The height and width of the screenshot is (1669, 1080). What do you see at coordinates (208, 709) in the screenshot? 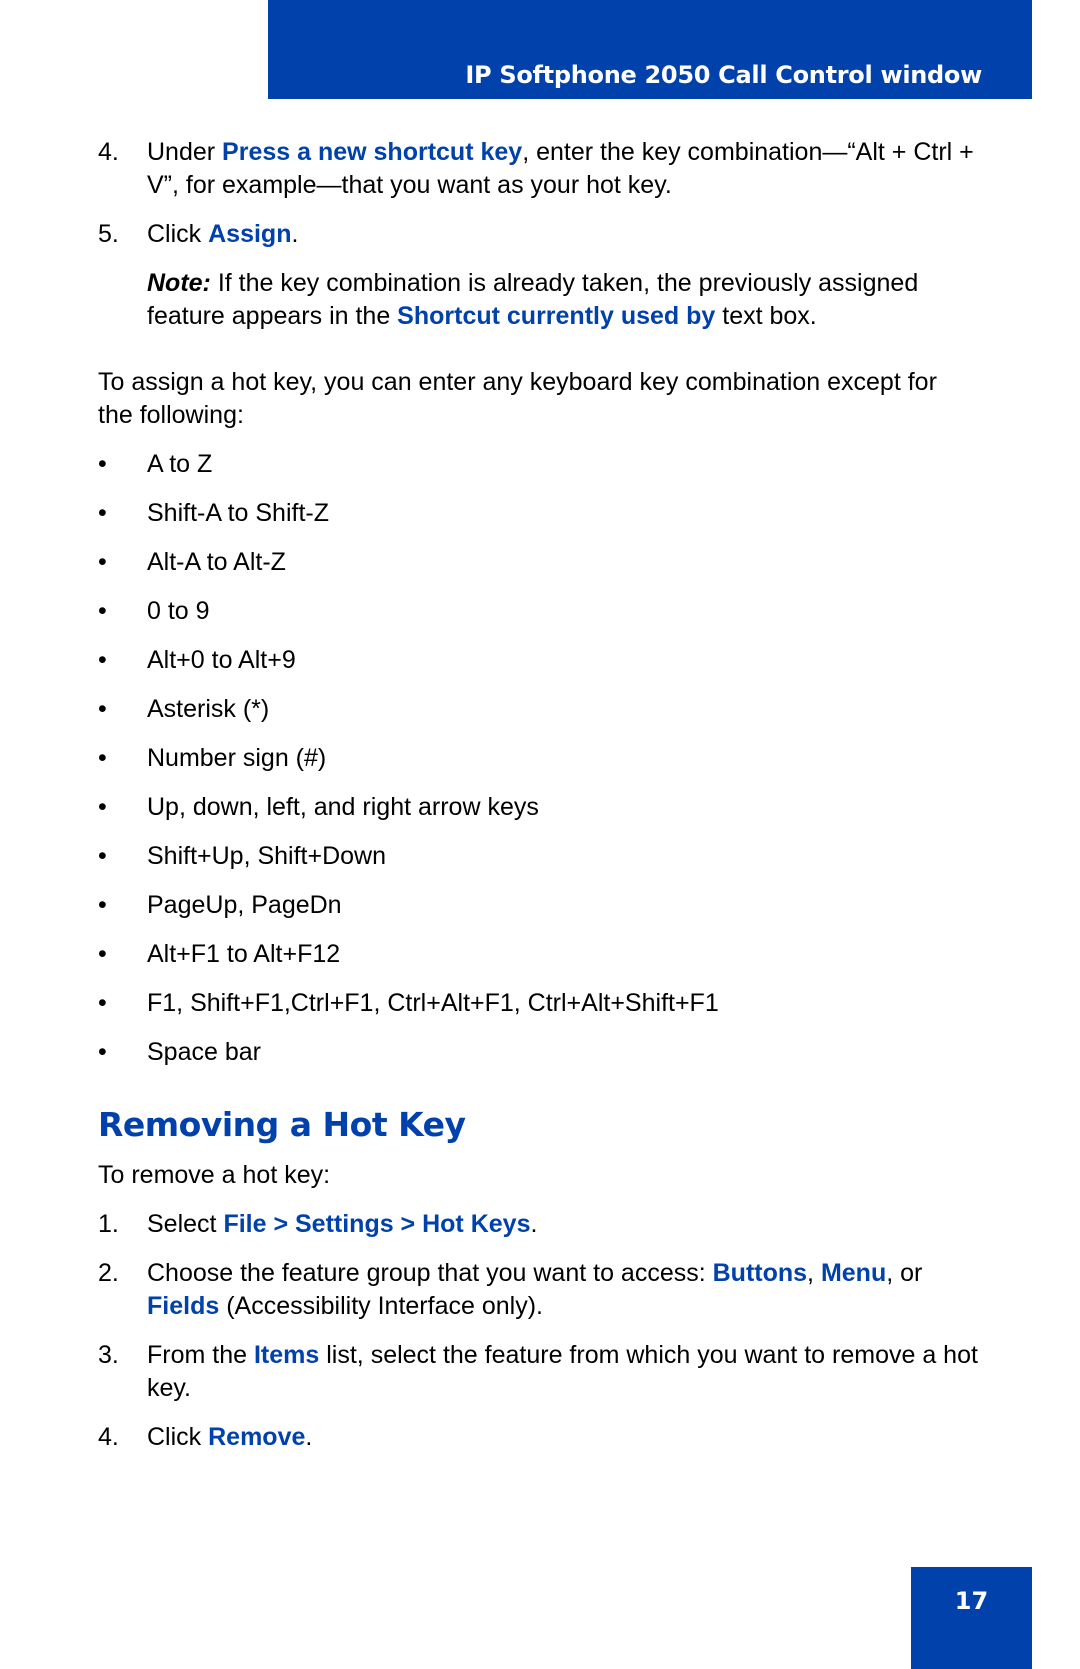
I see `exception-text: Asterisk (*)` at bounding box center [208, 709].